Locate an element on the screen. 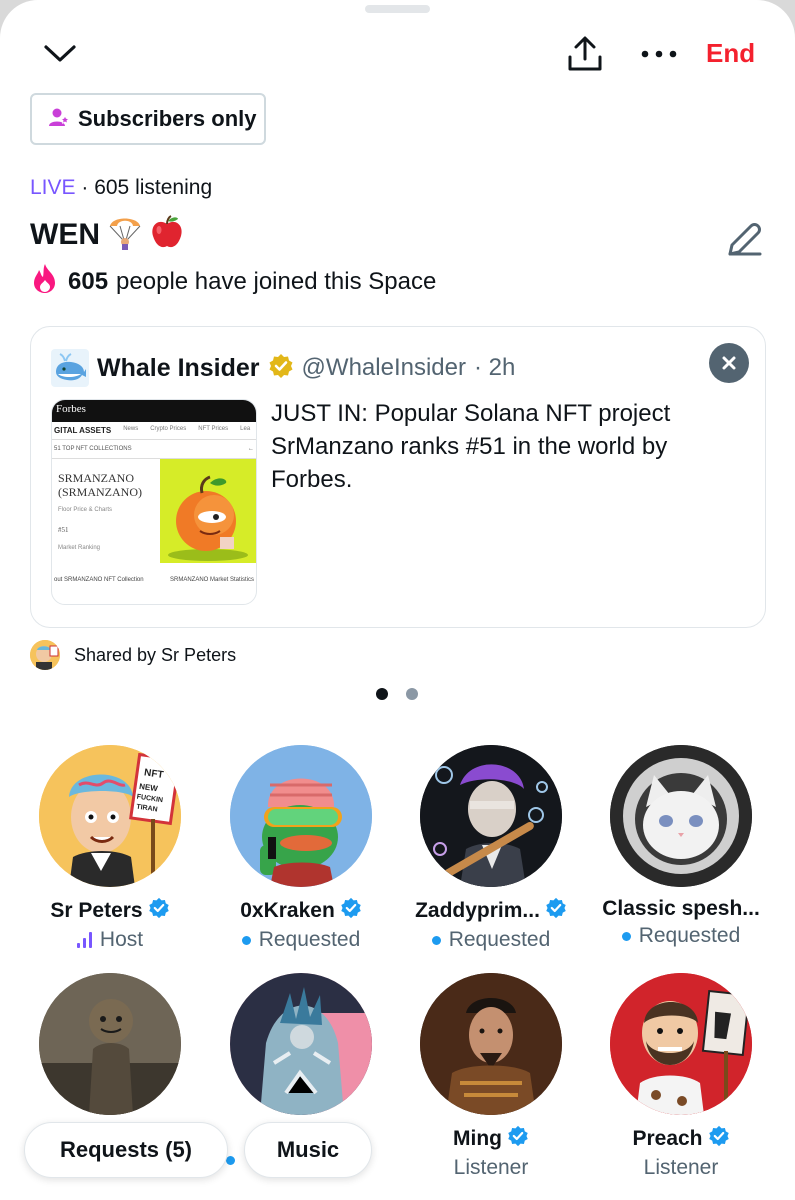  participant-preach: Preach Listener is located at coordinates (681, 1076).